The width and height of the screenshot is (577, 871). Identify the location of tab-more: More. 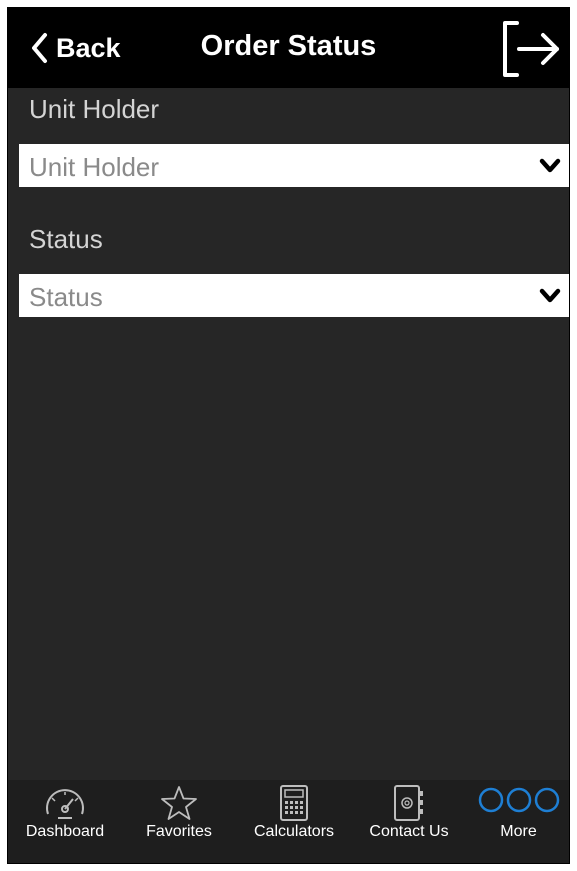
(517, 813).